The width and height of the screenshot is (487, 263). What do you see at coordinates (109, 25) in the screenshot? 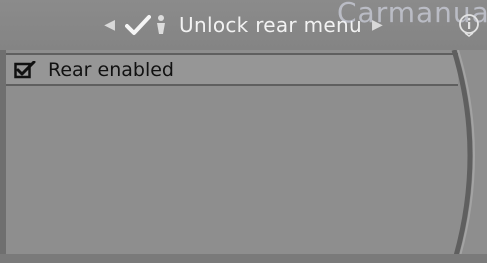
I see `chevron-left-icon: ◀` at bounding box center [109, 25].